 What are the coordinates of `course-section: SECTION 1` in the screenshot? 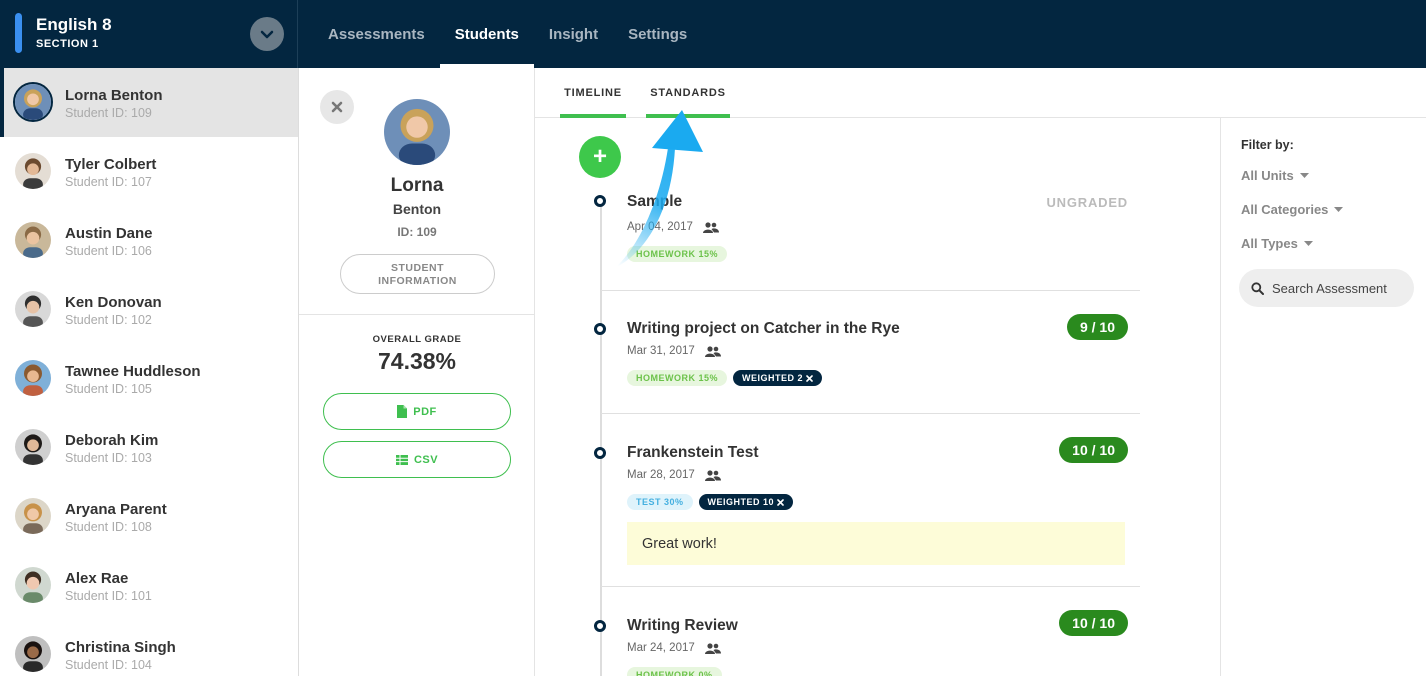 It's located at (67, 44).